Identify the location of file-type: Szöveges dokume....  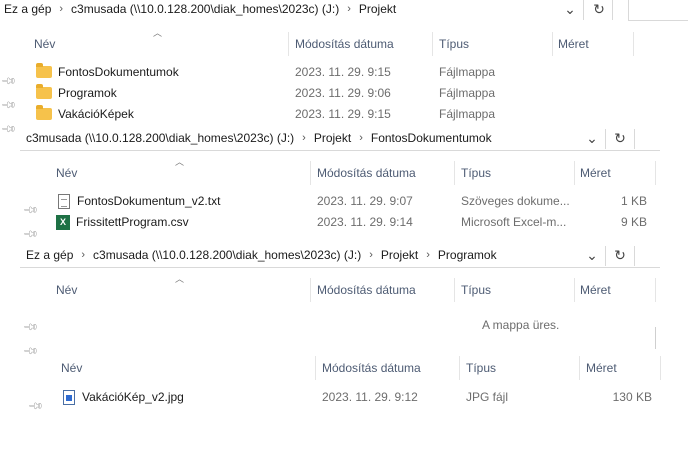
(515, 201).